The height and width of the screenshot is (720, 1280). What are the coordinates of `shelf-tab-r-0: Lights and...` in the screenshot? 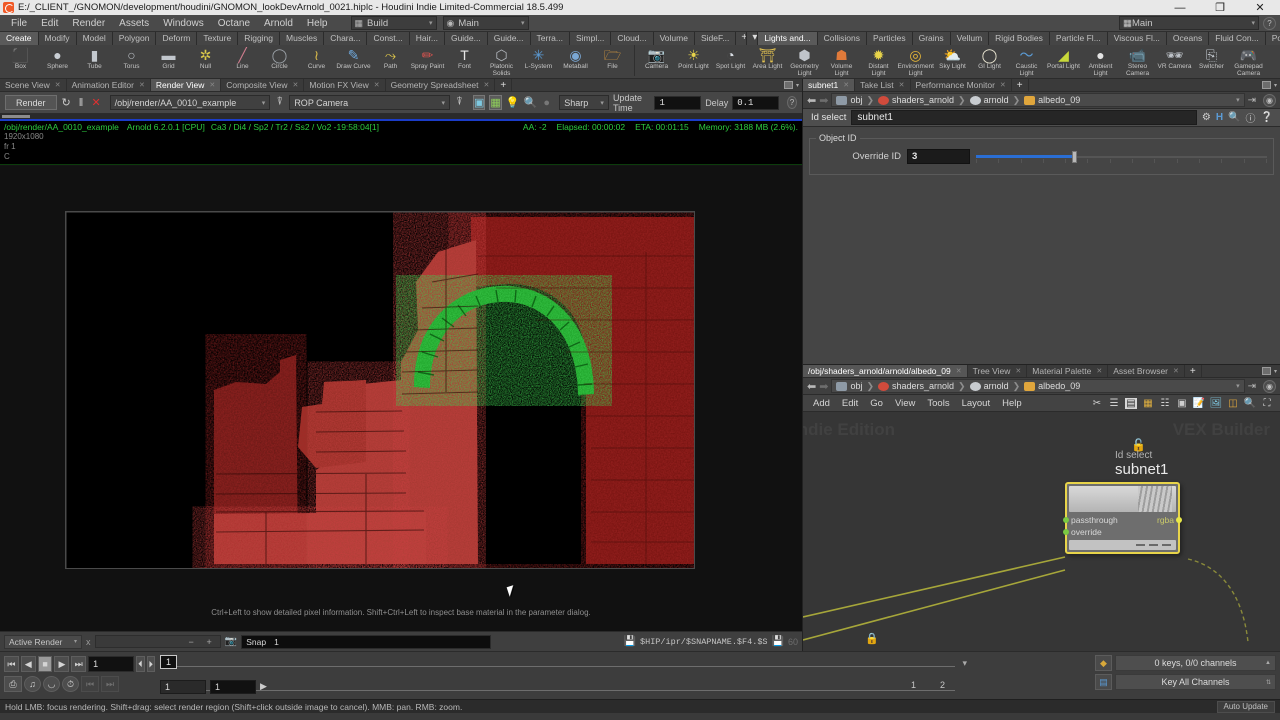 It's located at (788, 38).